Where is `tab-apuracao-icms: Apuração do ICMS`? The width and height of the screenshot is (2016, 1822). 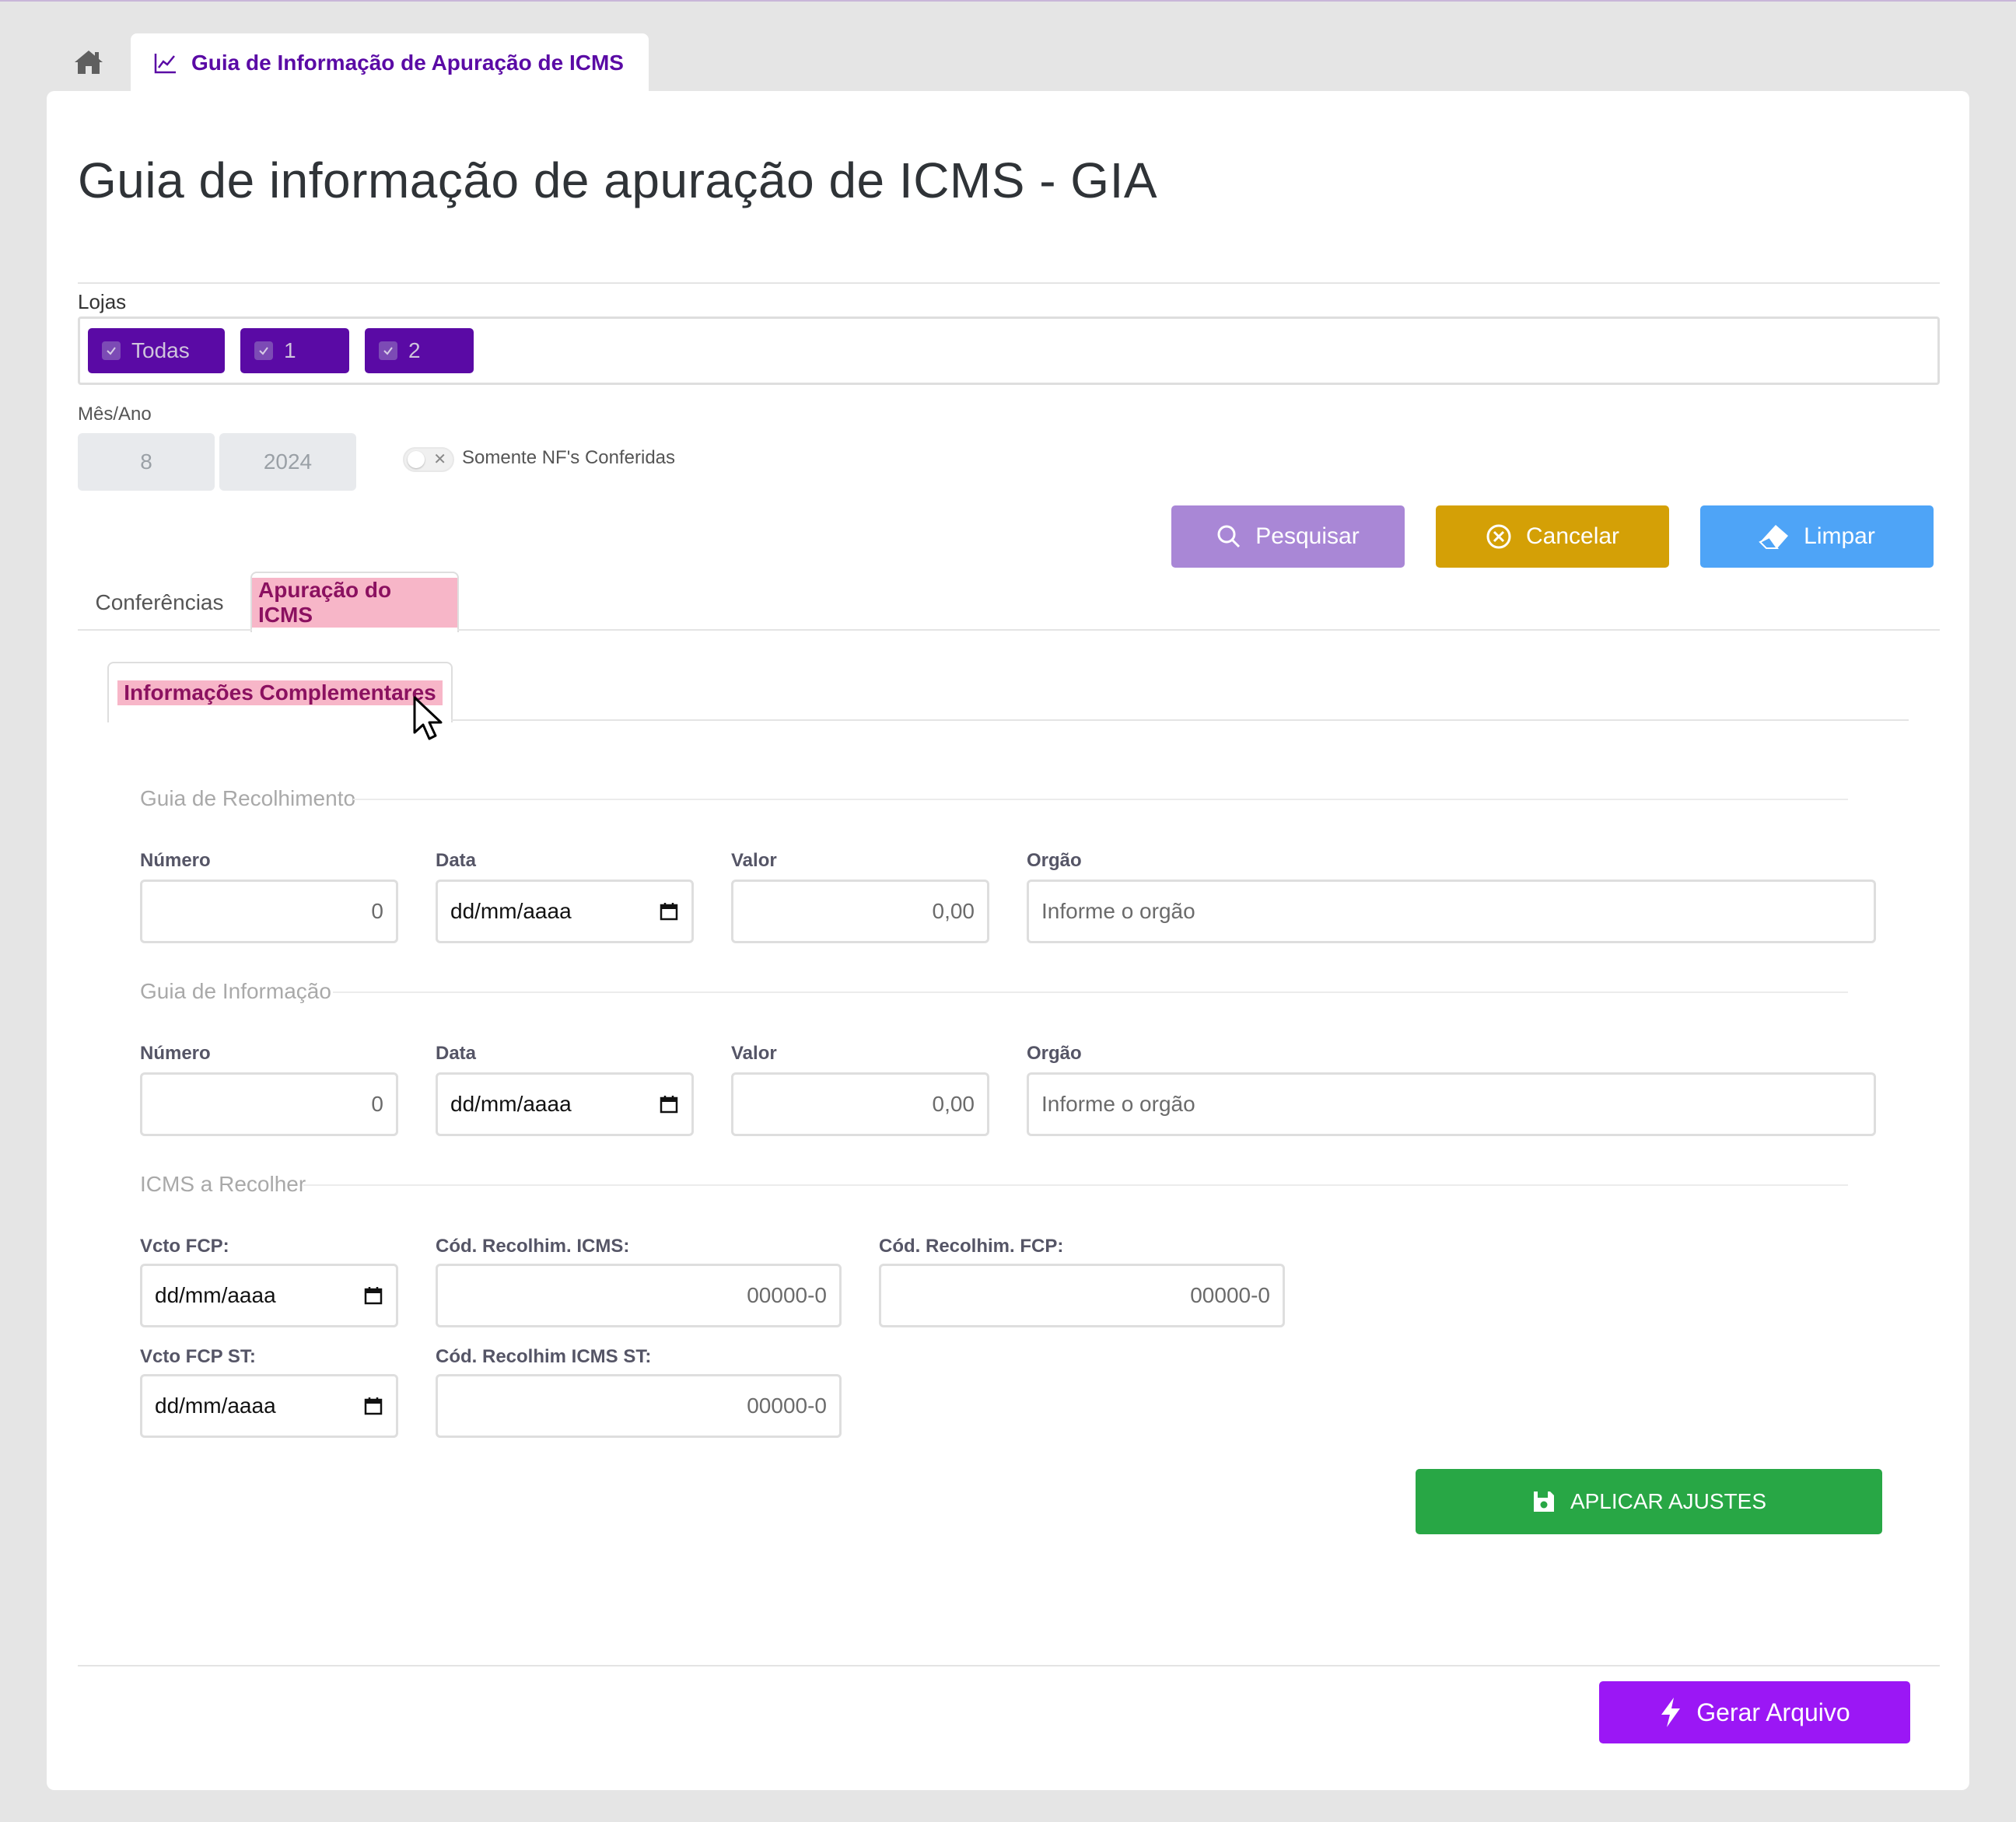
tab-apuracao-icms: Apuração do ICMS is located at coordinates (355, 602).